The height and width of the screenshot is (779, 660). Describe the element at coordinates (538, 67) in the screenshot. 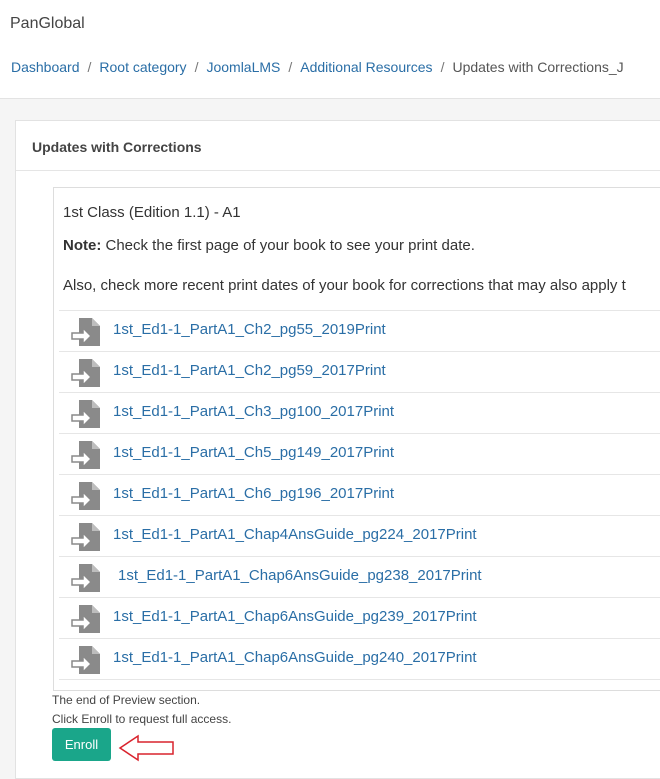

I see `breadcrumb-current: Updates with Corrections_J` at that location.